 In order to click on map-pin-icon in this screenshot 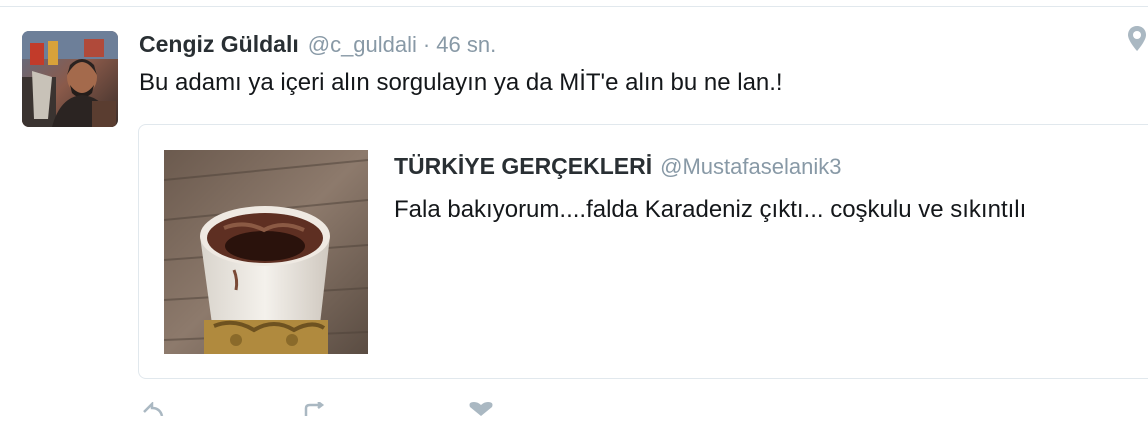, I will do `click(1137, 39)`.